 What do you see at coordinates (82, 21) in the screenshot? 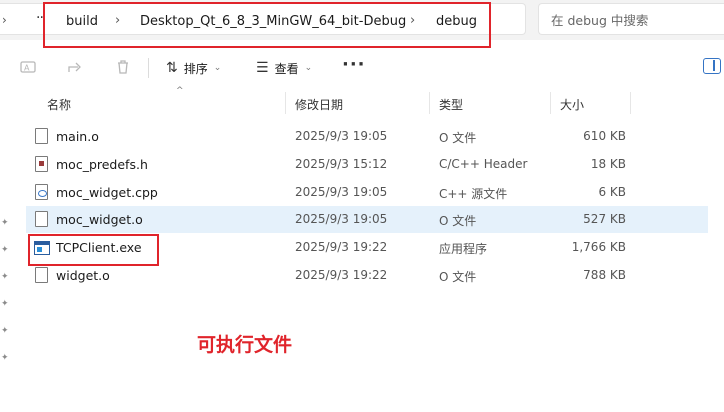
I see `breadcrumb-build: build` at bounding box center [82, 21].